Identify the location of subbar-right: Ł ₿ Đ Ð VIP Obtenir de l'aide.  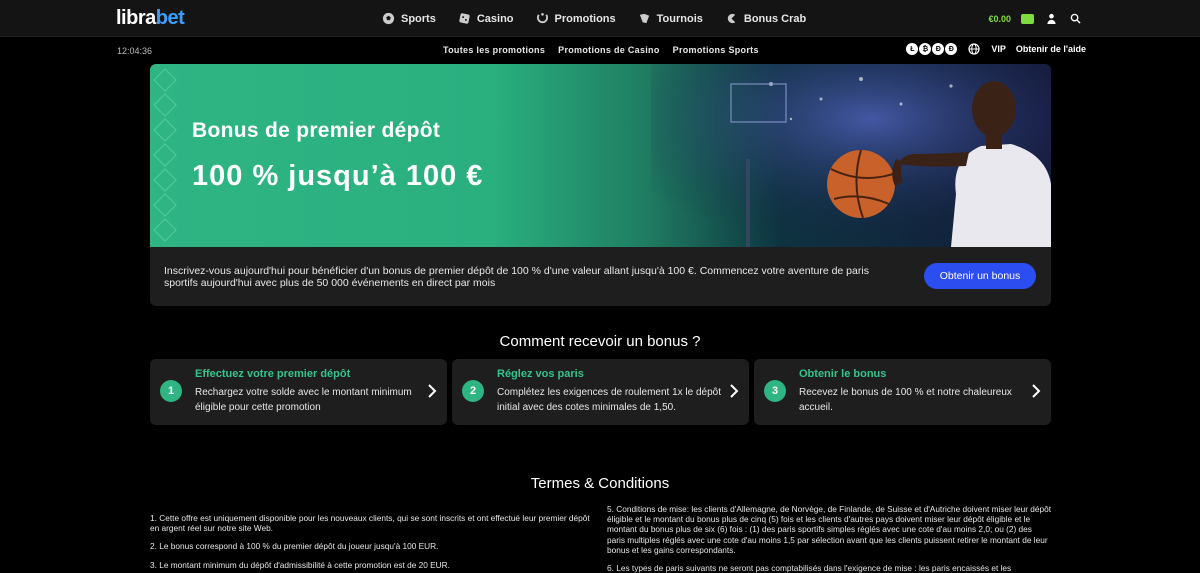
(996, 49).